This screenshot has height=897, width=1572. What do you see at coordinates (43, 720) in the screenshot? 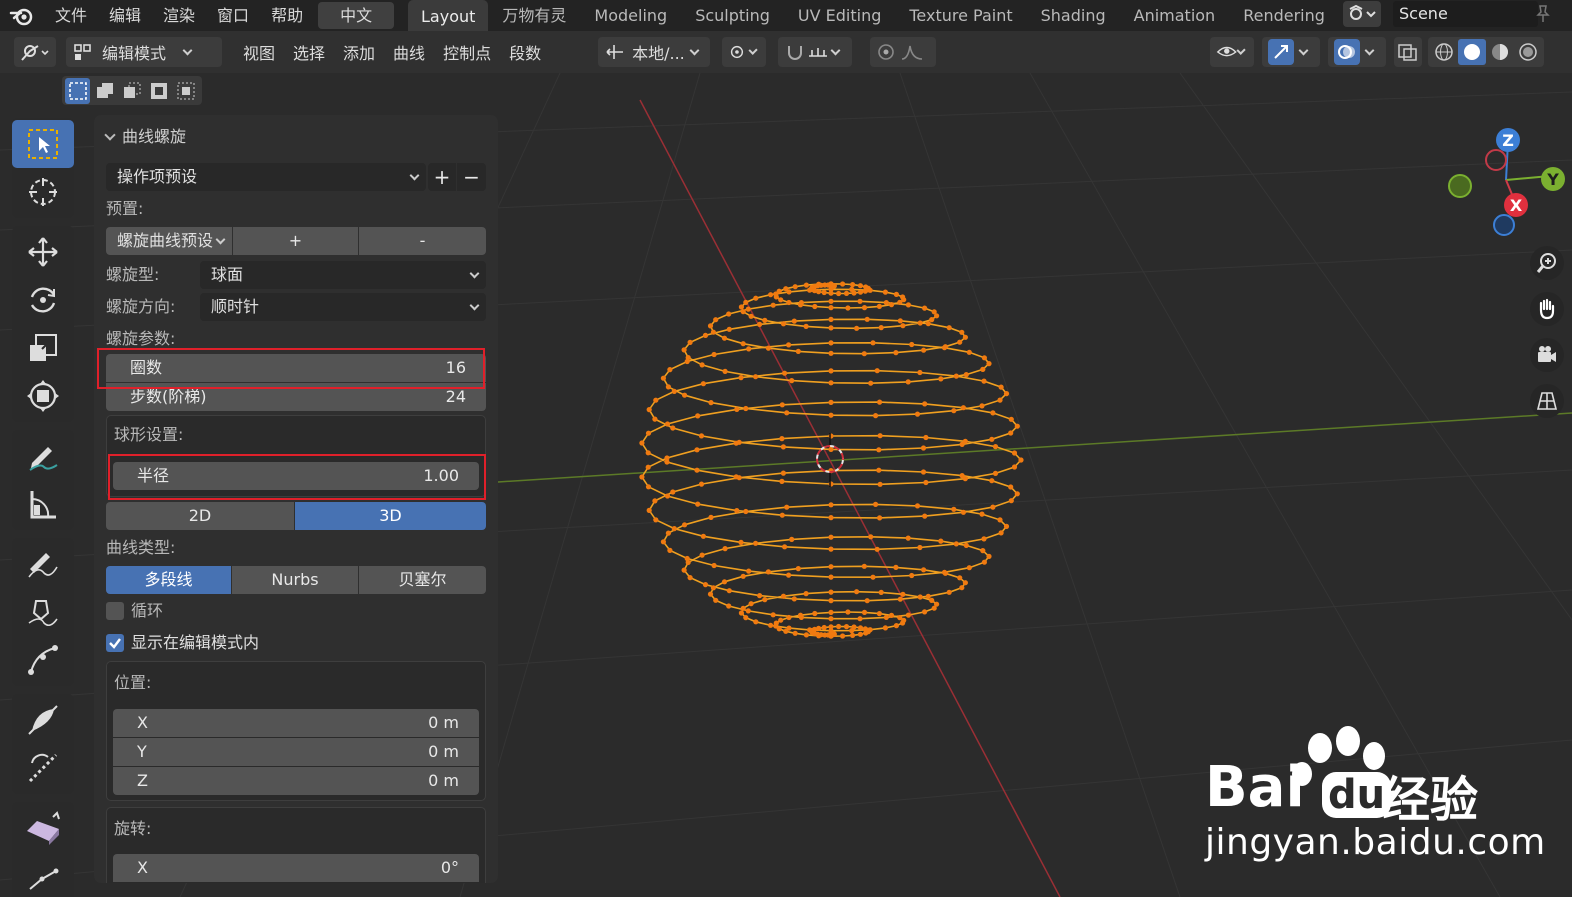
I see `radius-tool-icon` at bounding box center [43, 720].